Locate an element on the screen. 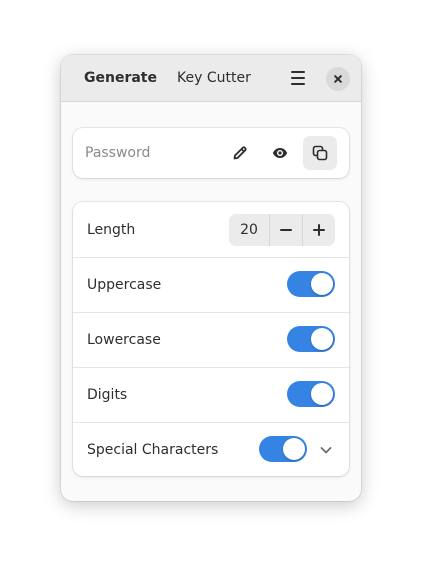 This screenshot has height=569, width=422. copy-icon is located at coordinates (320, 153).